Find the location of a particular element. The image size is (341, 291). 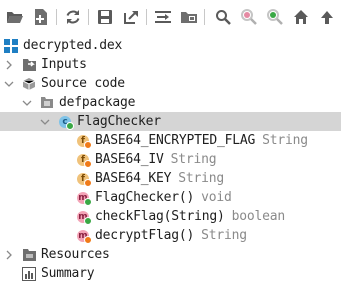

tree-label-resources: Resources is located at coordinates (75, 254).